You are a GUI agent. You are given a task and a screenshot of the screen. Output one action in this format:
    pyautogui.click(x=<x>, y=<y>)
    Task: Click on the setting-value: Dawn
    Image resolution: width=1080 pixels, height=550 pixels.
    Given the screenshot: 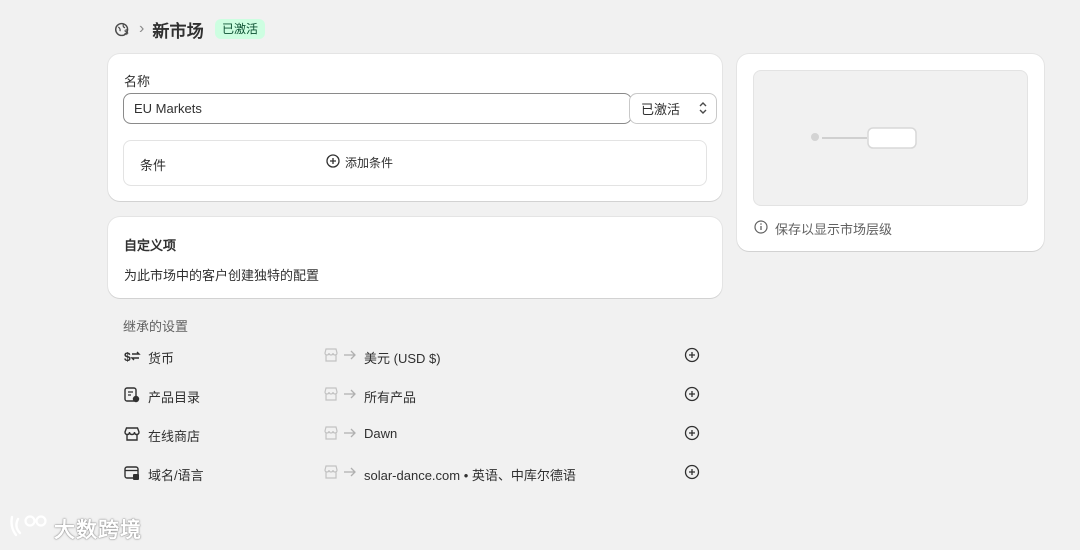 What is the action you would take?
    pyautogui.click(x=381, y=433)
    